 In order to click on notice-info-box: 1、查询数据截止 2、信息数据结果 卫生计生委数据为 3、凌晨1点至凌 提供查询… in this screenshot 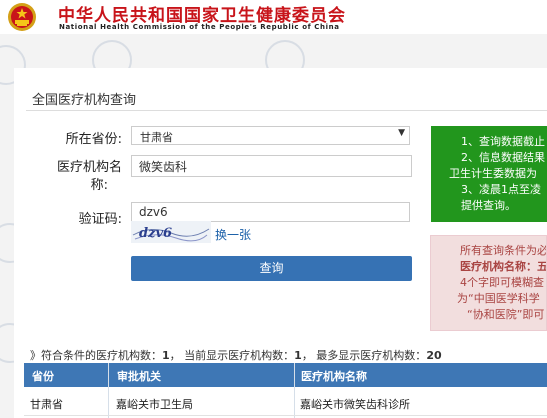, I will do `click(489, 174)`.